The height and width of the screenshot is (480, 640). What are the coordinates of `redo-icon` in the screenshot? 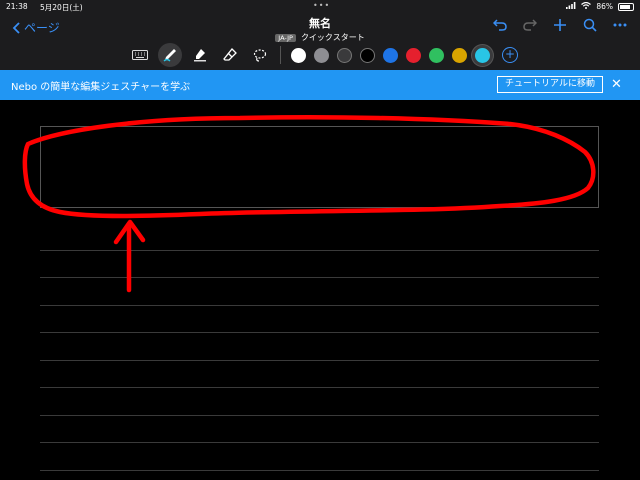 It's located at (530, 25).